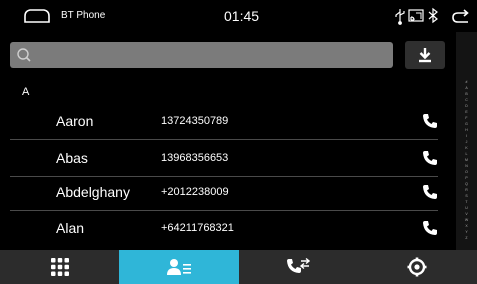 The image size is (477, 284). What do you see at coordinates (400, 17) in the screenshot?
I see `usb-icon` at bounding box center [400, 17].